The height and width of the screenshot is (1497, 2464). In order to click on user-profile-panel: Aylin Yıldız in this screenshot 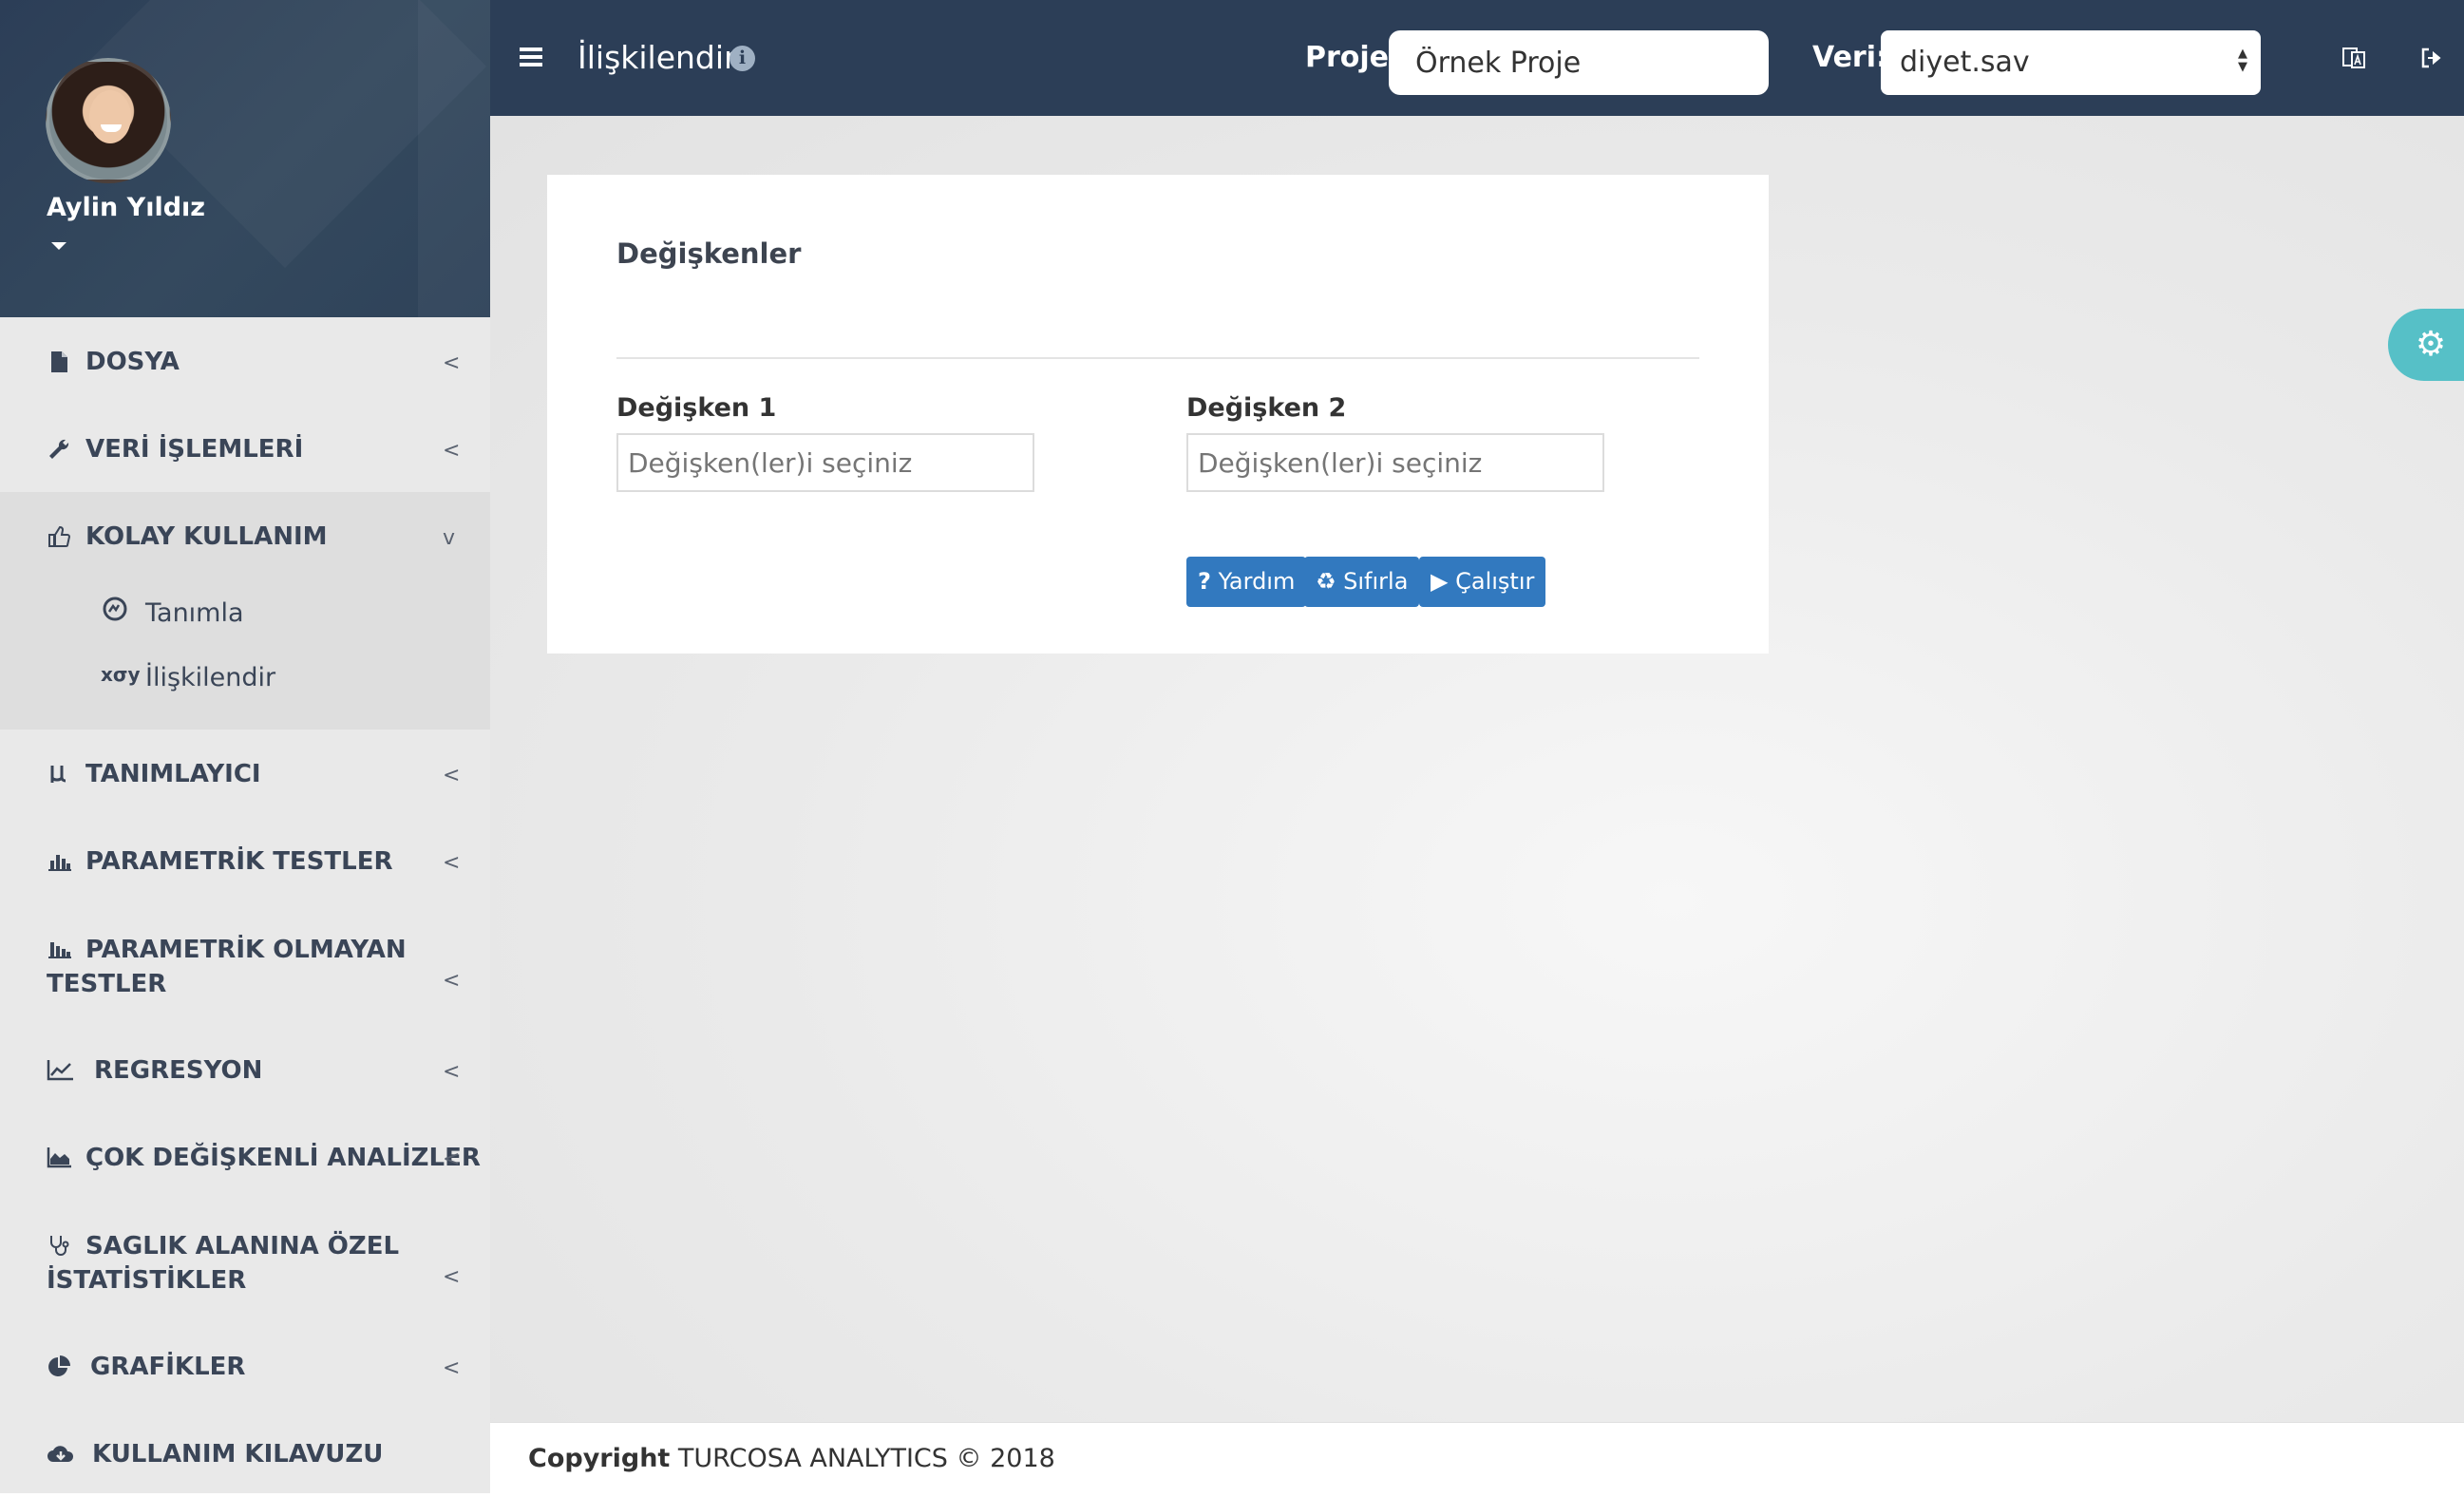, I will do `click(245, 159)`.